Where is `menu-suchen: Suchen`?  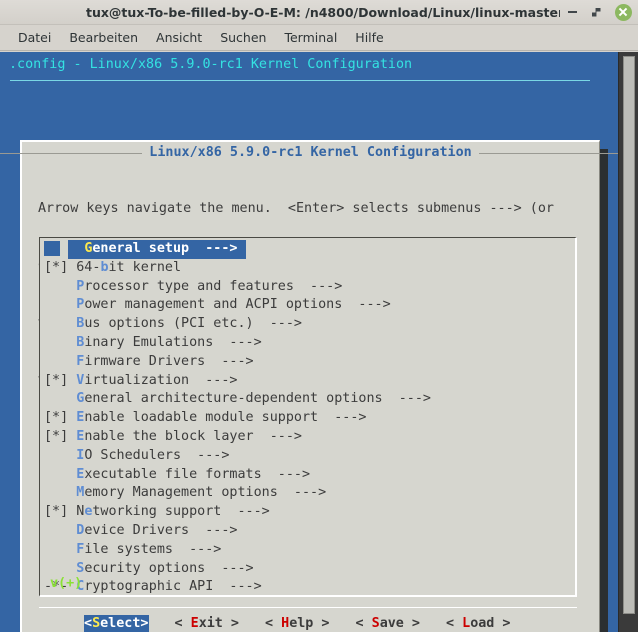
menu-suchen: Suchen is located at coordinates (243, 37).